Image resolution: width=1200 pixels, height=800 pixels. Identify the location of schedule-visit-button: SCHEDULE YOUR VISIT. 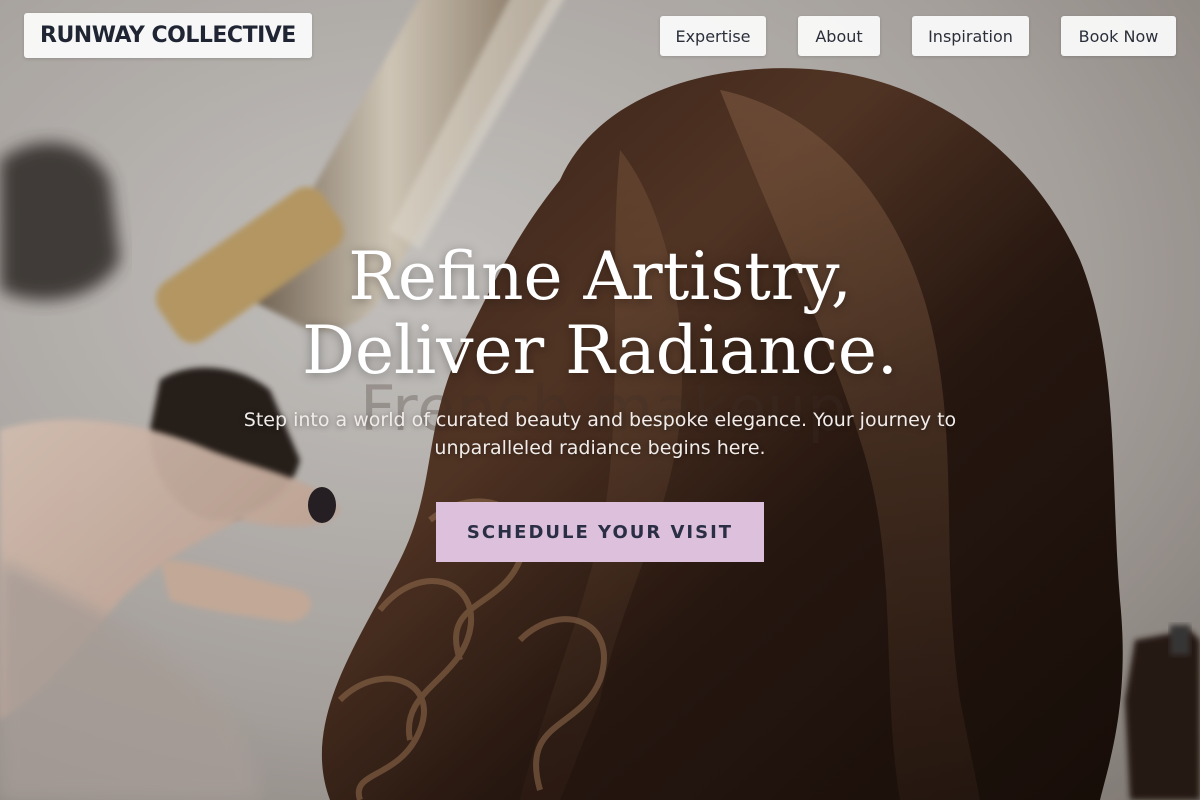
(600, 532).